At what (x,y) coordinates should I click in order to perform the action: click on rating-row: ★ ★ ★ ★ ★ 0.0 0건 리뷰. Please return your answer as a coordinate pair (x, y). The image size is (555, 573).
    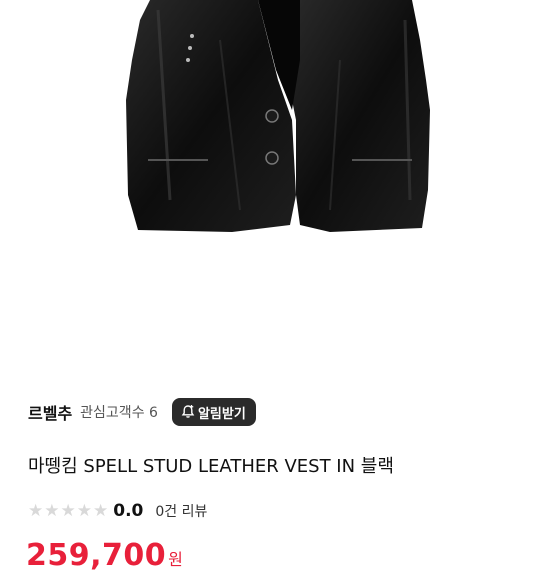
    Looking at the image, I should click on (117, 511).